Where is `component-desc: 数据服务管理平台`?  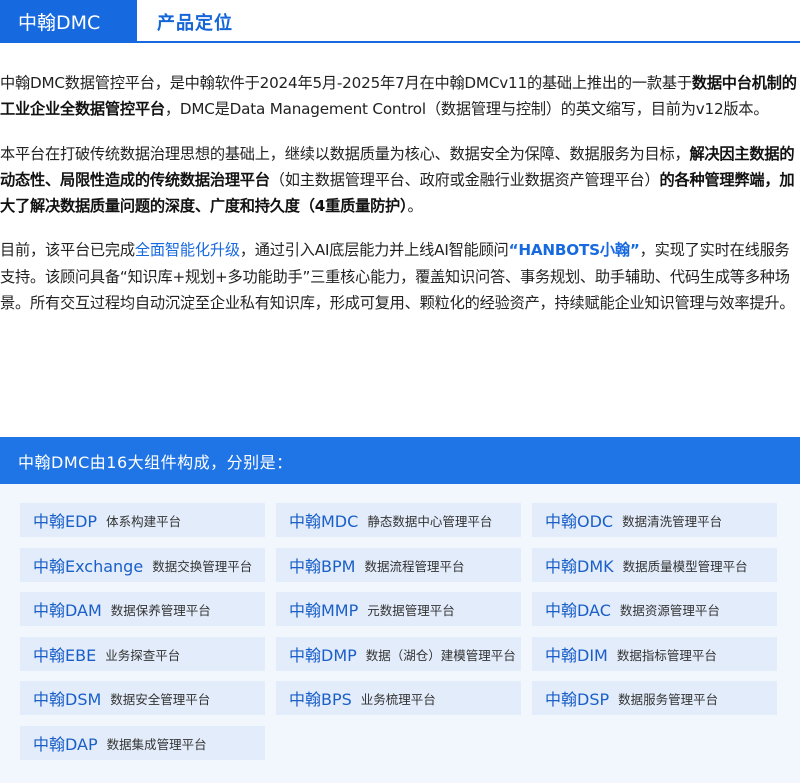 component-desc: 数据服务管理平台 is located at coordinates (668, 699).